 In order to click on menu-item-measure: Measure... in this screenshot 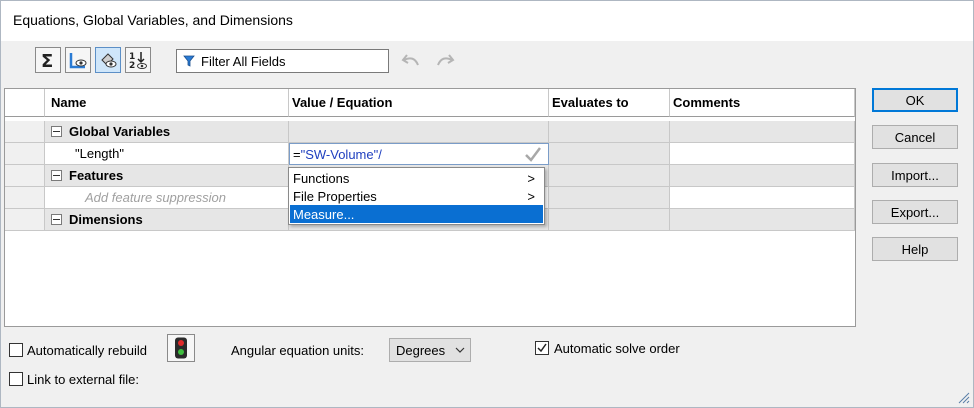, I will do `click(416, 214)`.